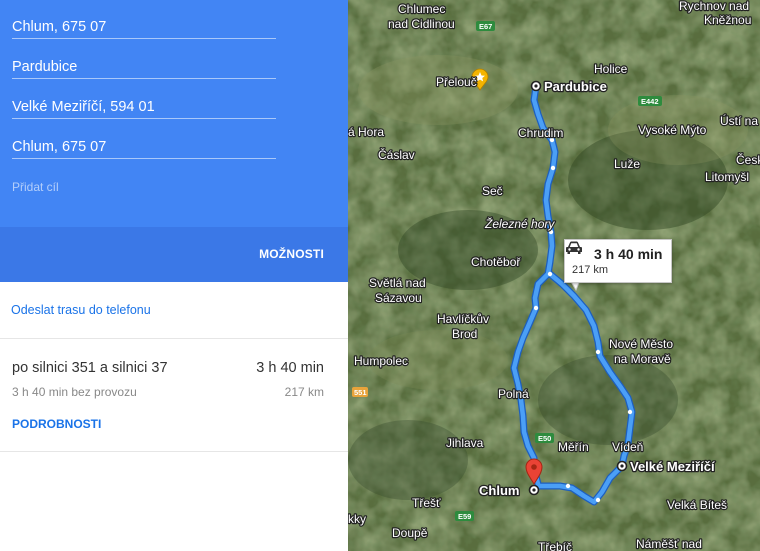 This screenshot has height=551, width=760. What do you see at coordinates (672, 130) in the screenshot?
I see `map-label-vysoke-myto: Vysoké Mýto` at bounding box center [672, 130].